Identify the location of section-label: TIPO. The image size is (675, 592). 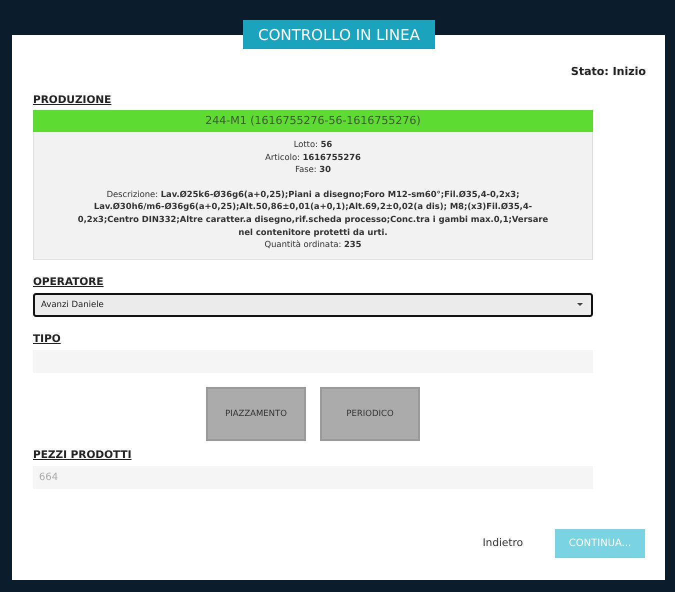
(47, 338).